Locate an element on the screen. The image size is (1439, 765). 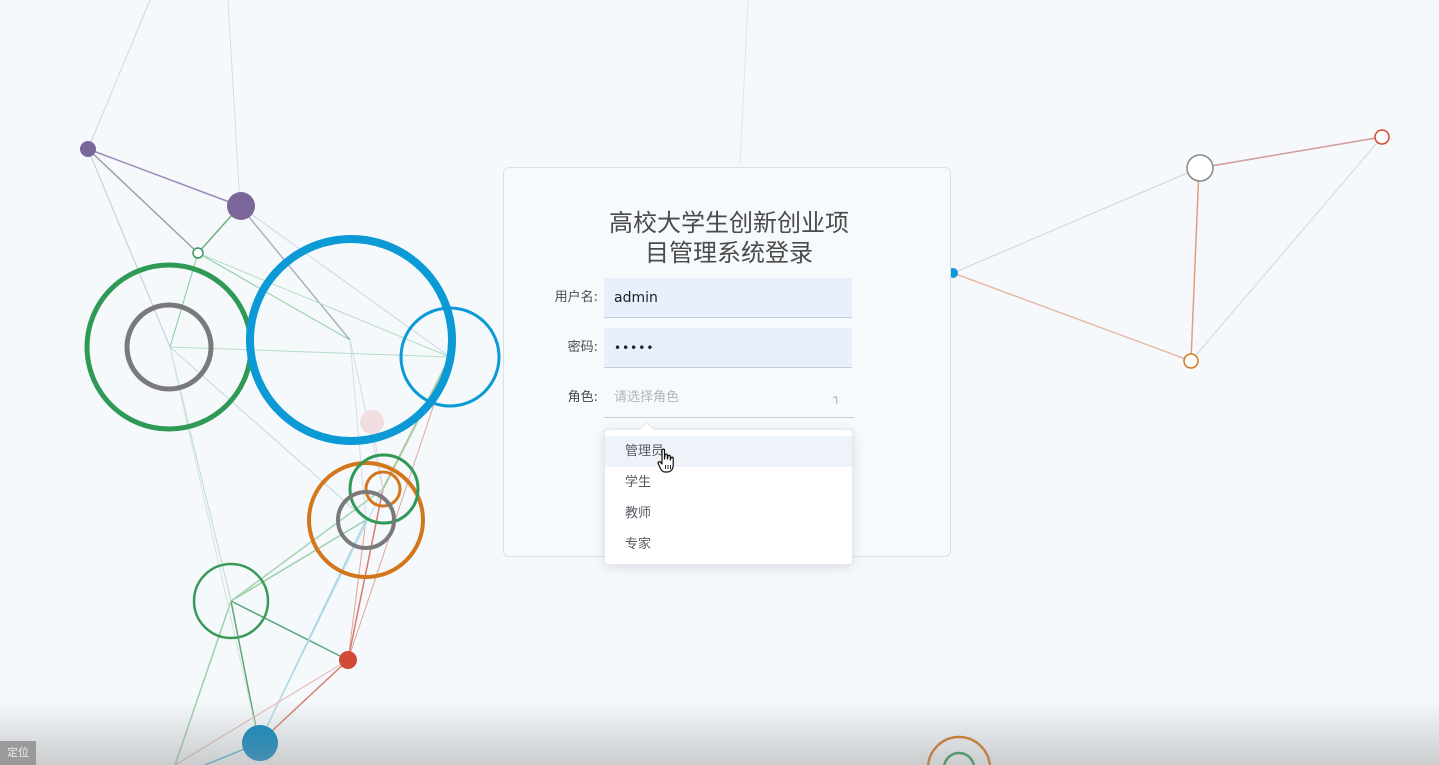
role-select-placeholder: 请选择角色 is located at coordinates (647, 397).